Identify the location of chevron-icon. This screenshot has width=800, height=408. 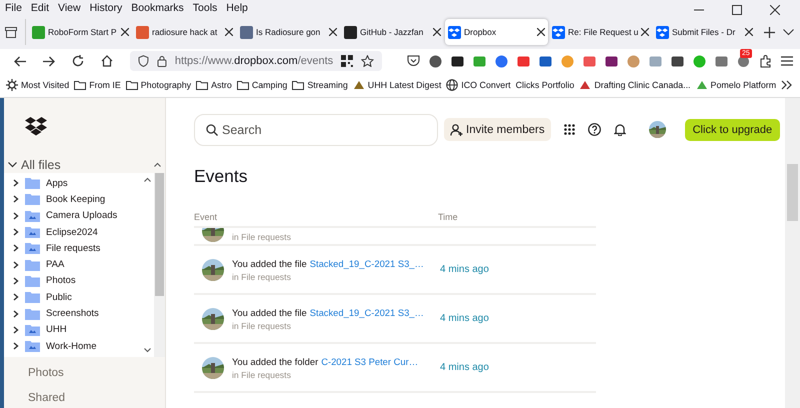
(12, 164).